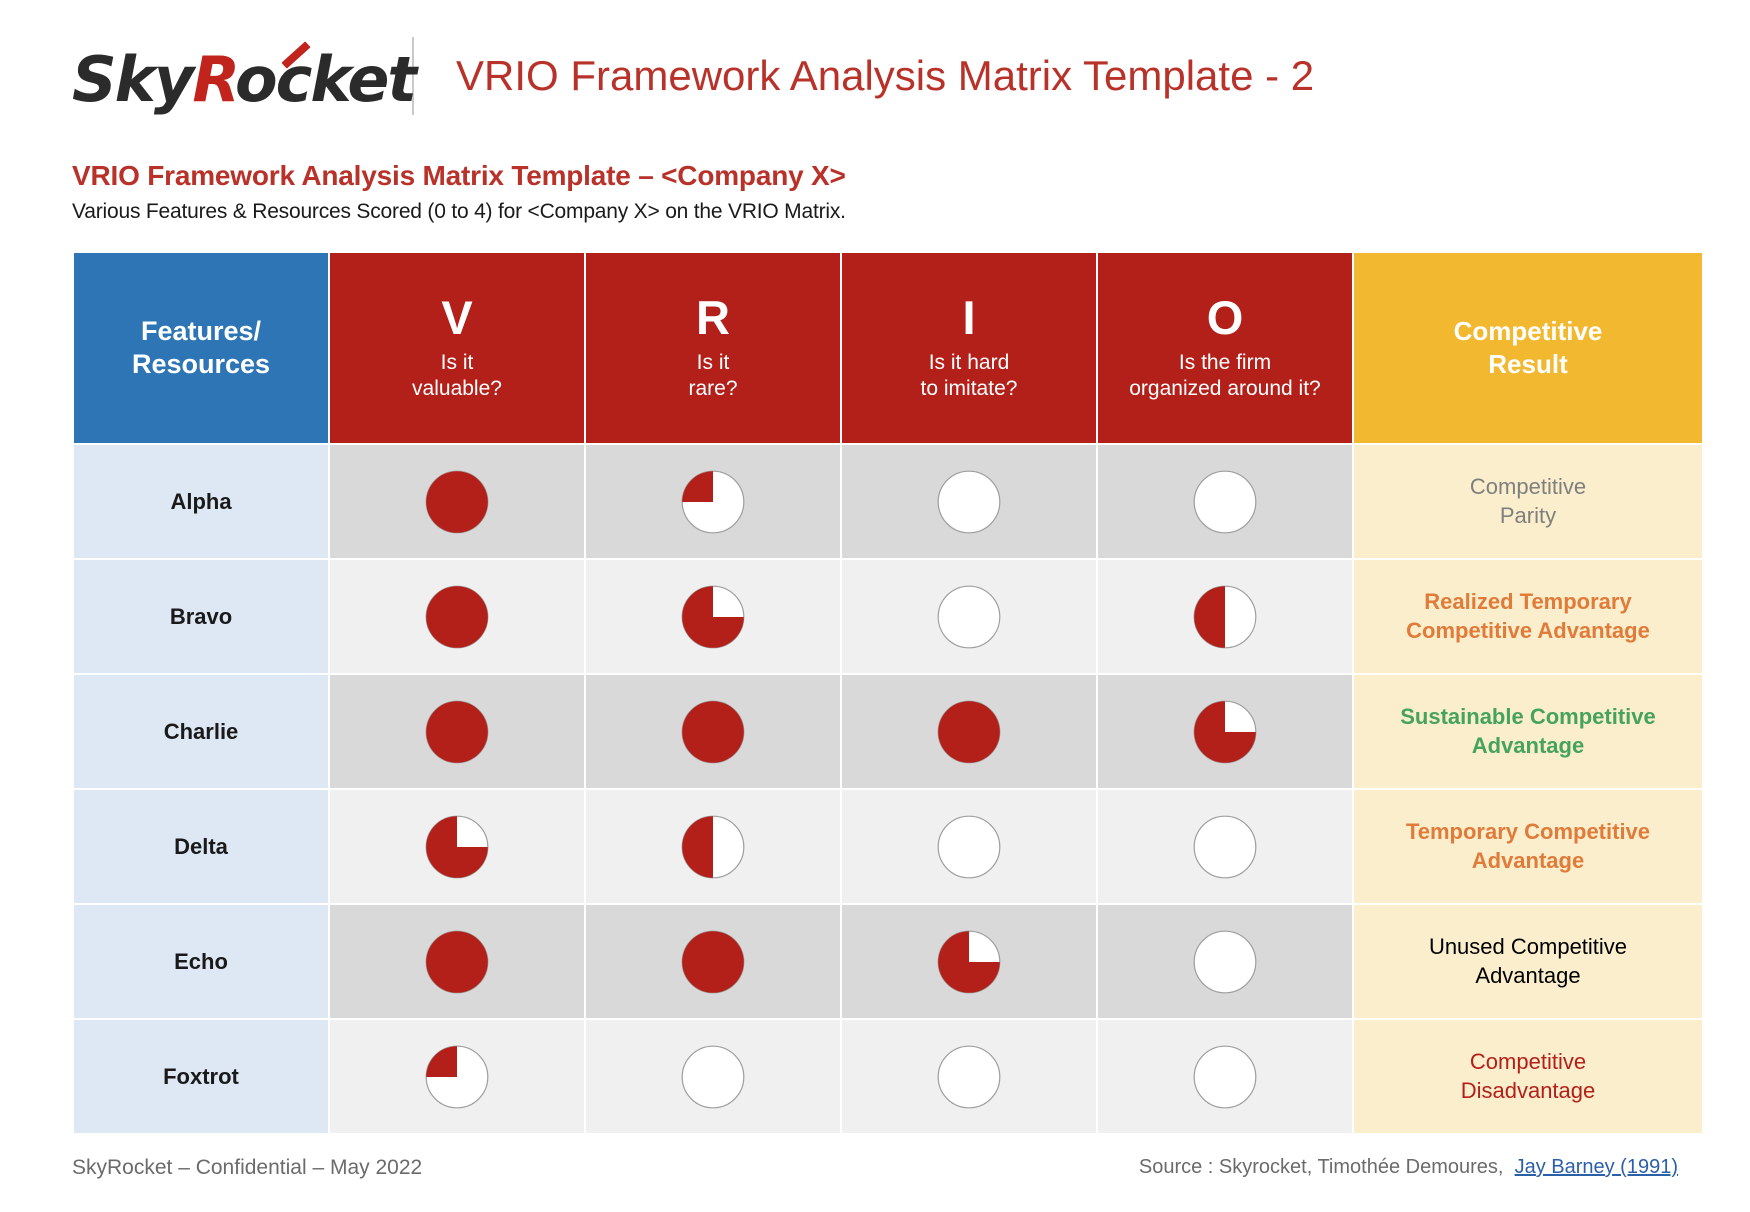  Describe the element at coordinates (457, 388) in the screenshot. I see `column-header-v-q2: valuable?` at that location.